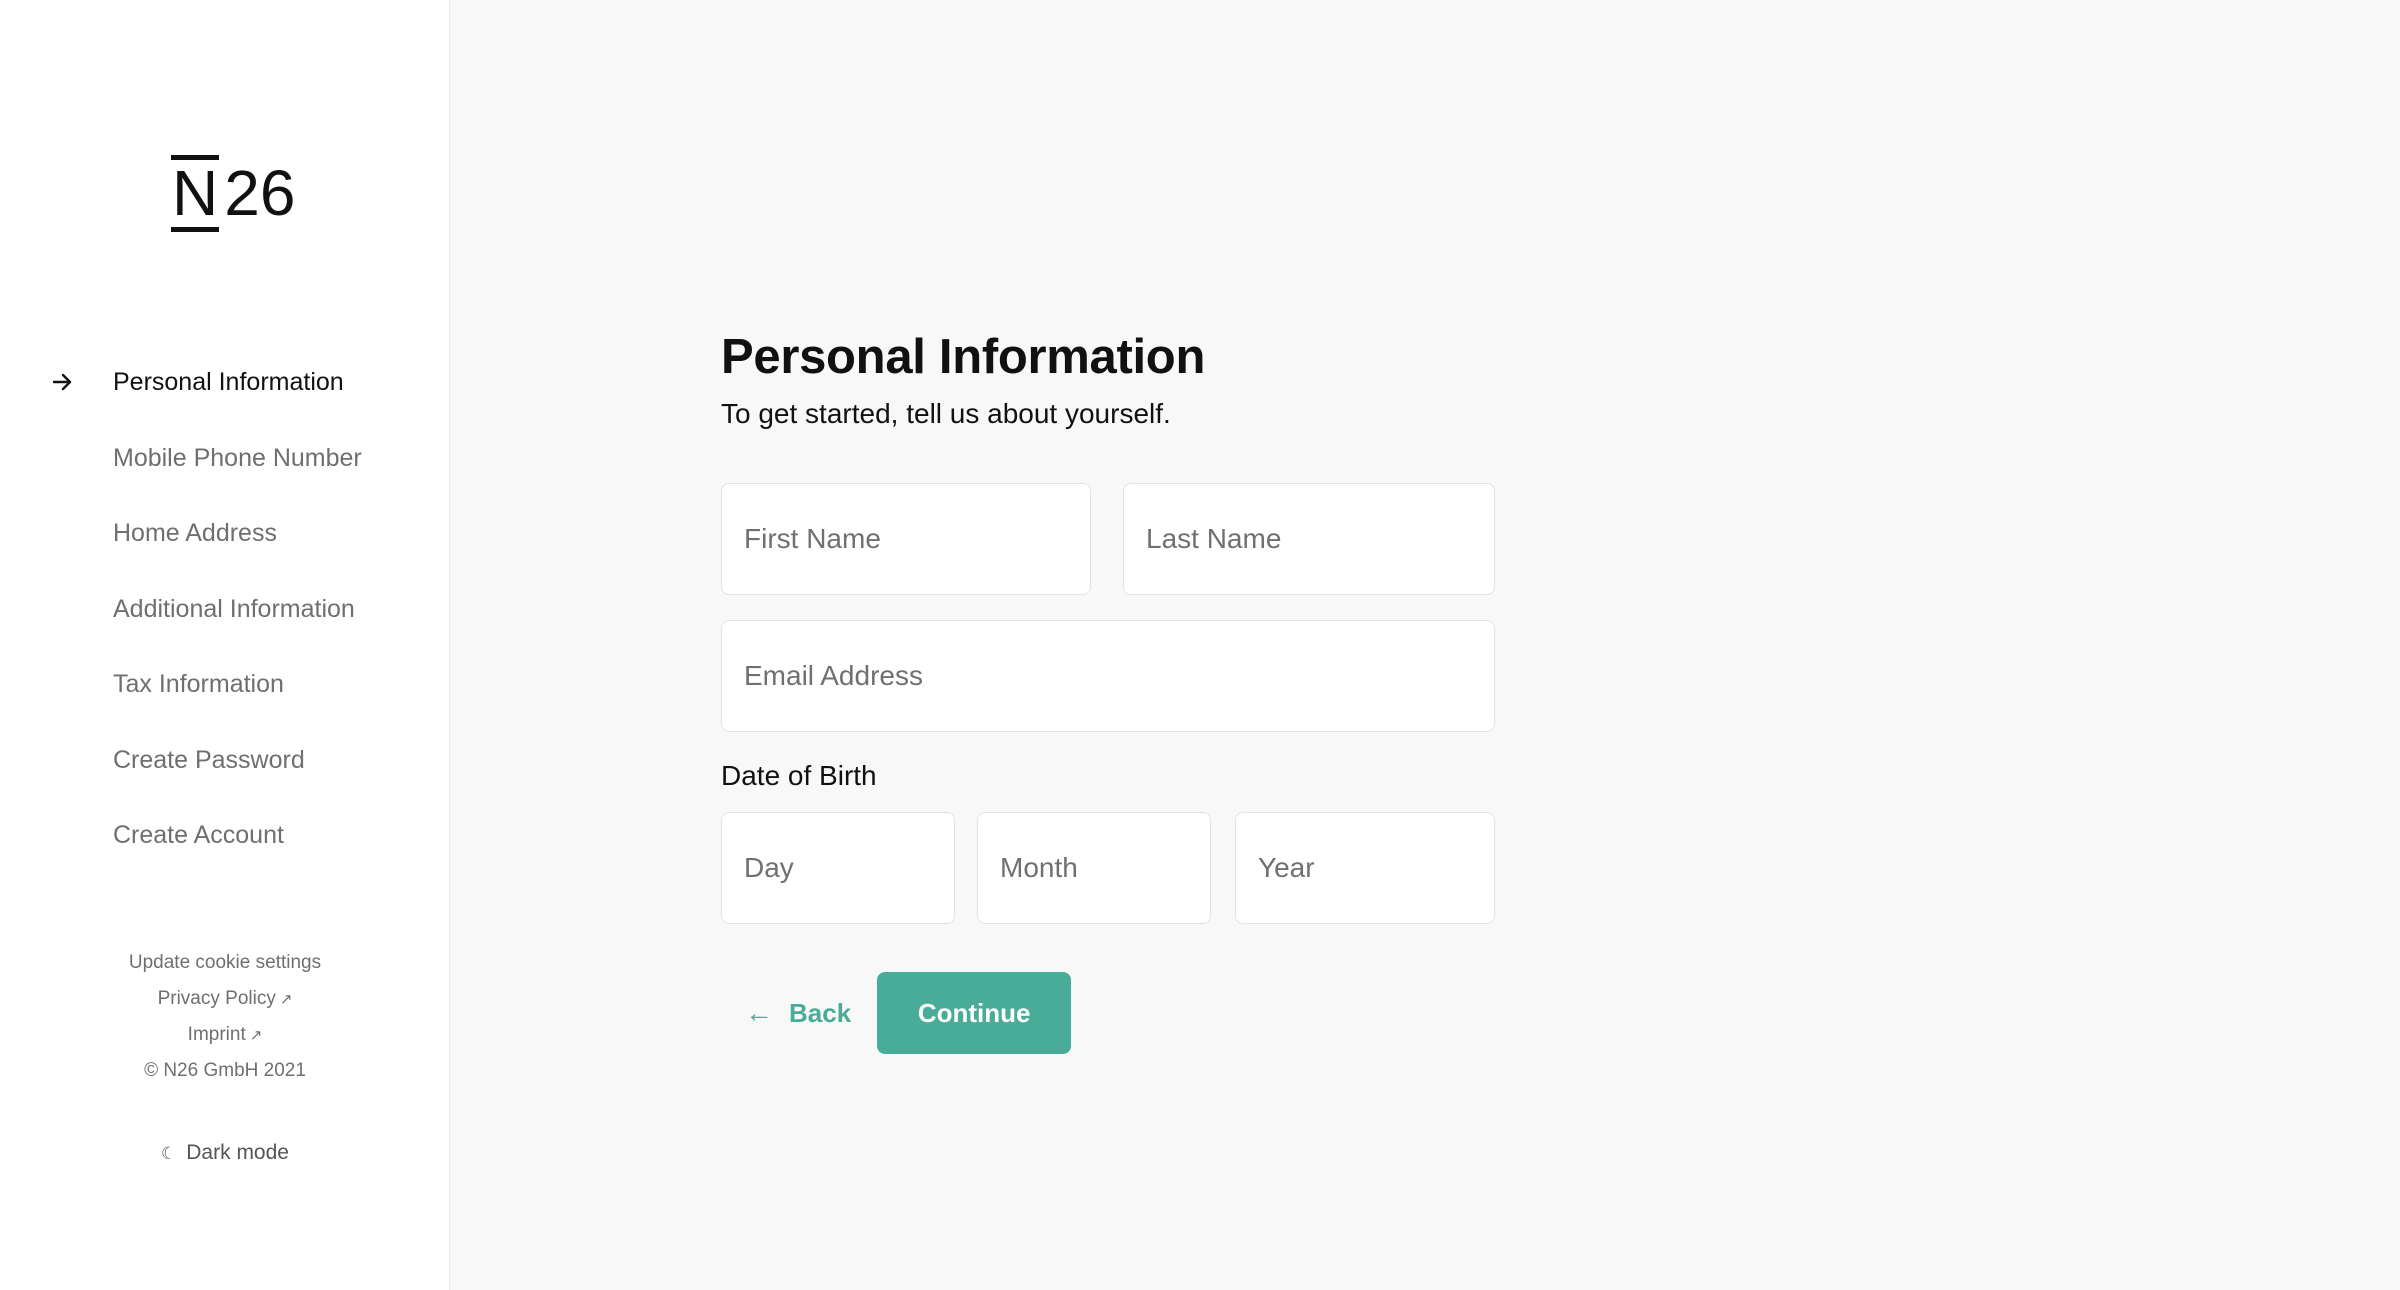  I want to click on step-label: Personal Information, so click(228, 382).